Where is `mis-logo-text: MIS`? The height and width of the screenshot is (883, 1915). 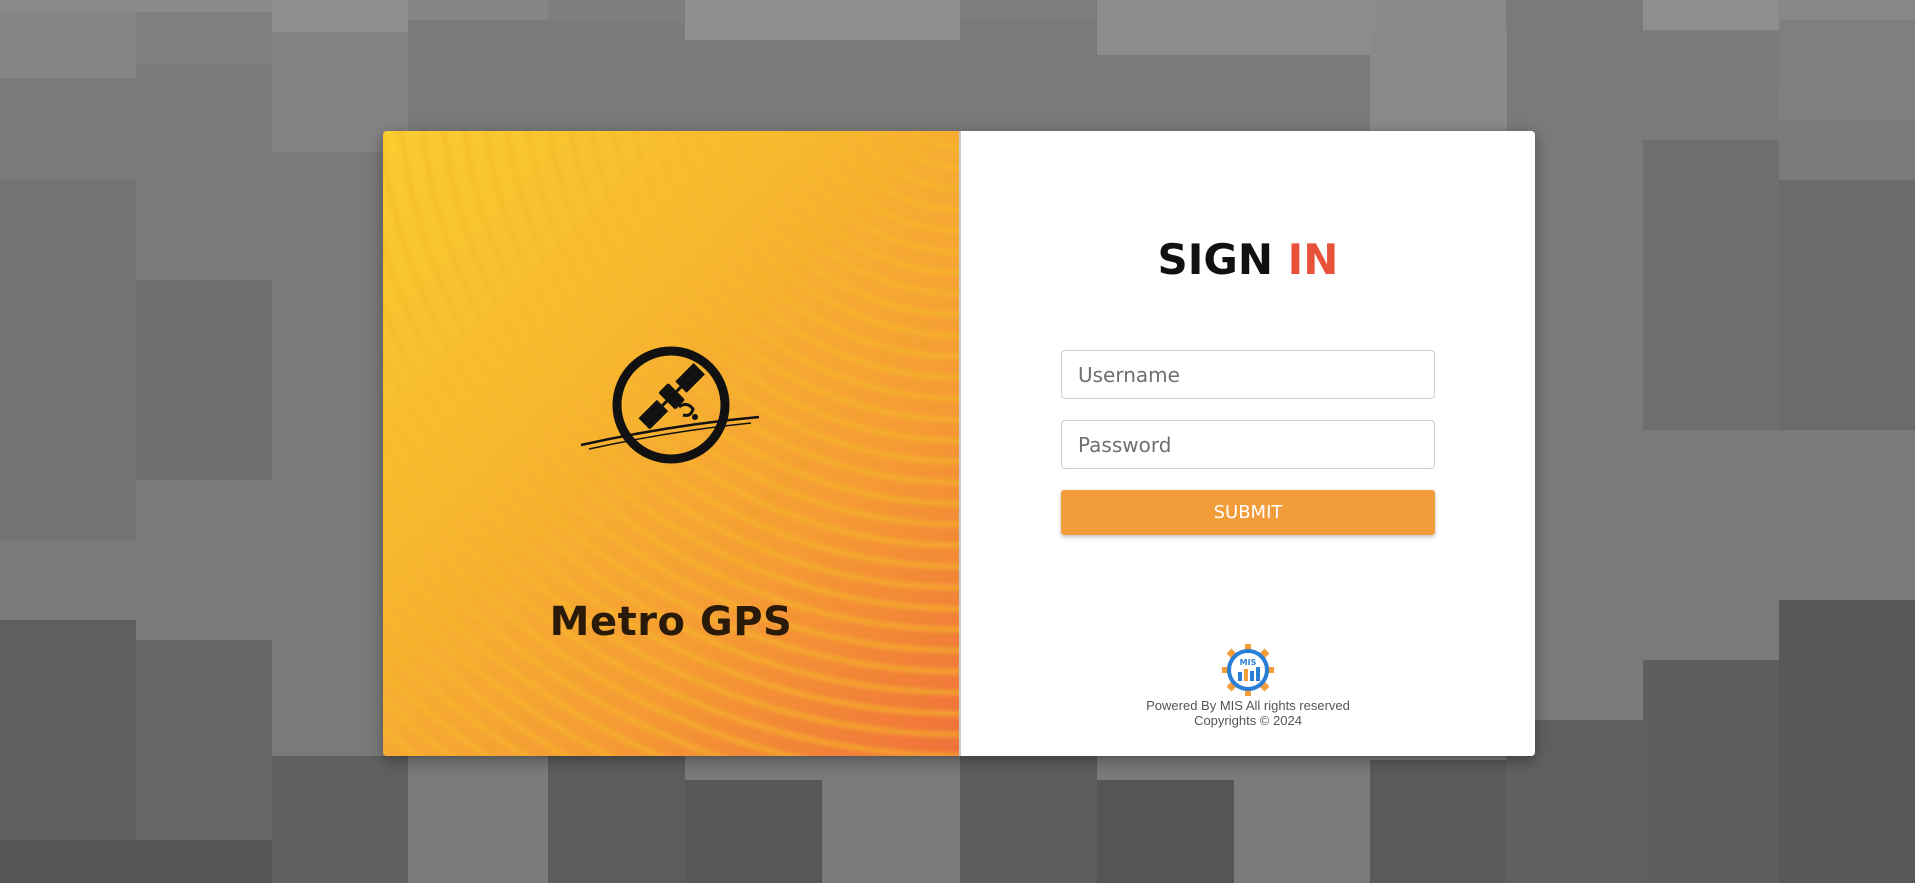
mis-logo-text: MIS is located at coordinates (1248, 662).